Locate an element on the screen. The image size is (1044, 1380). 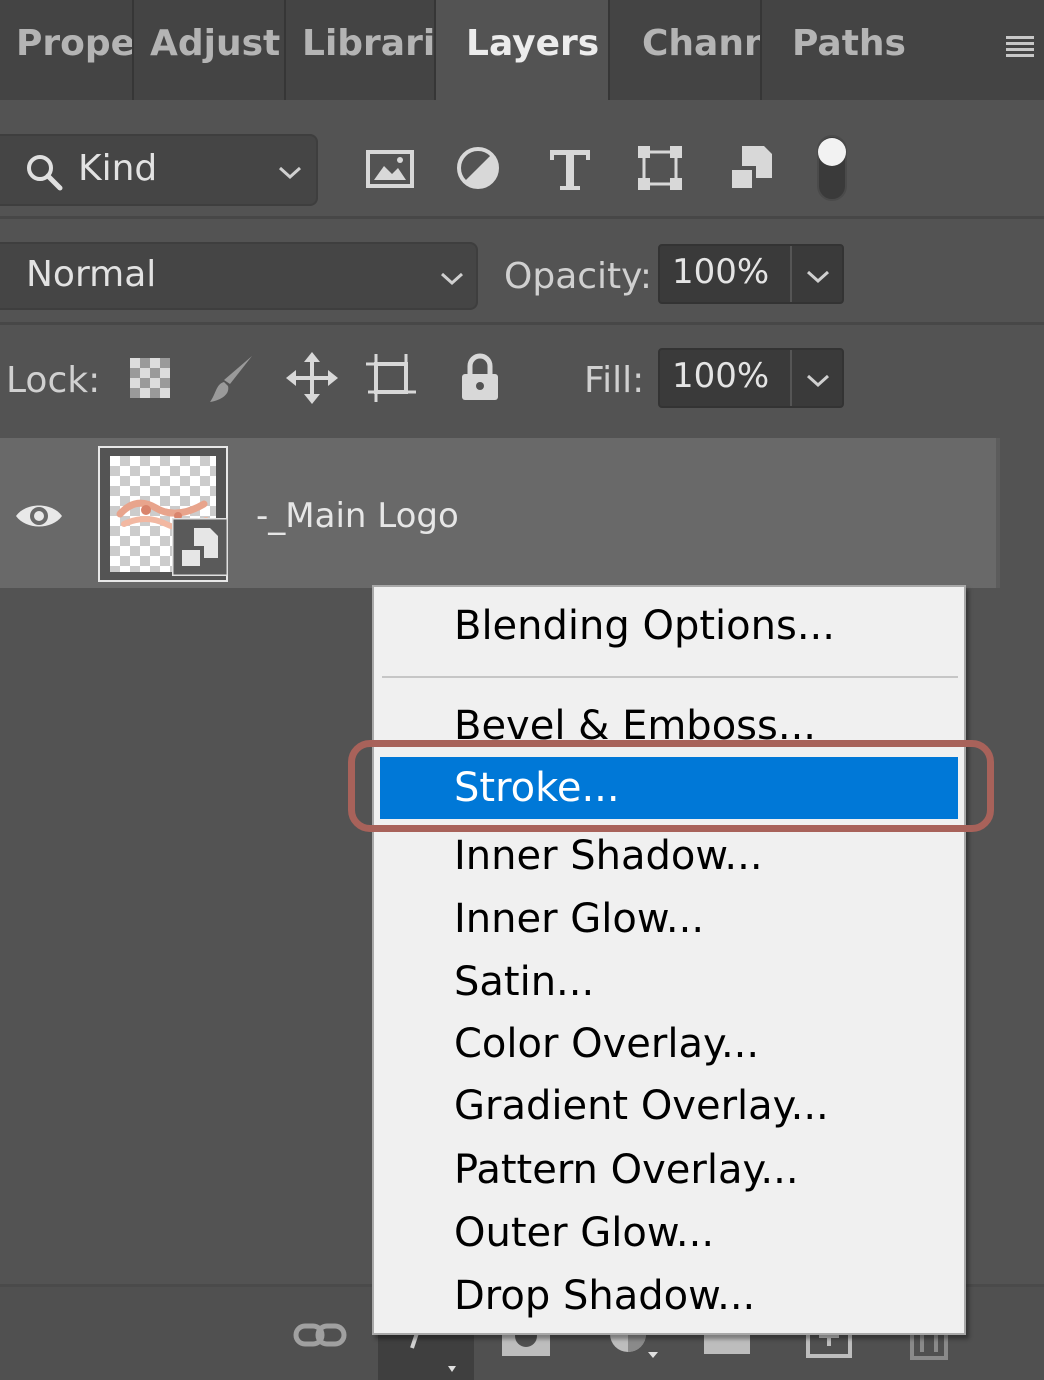
tab-layers: Layers is located at coordinates (523, 50).